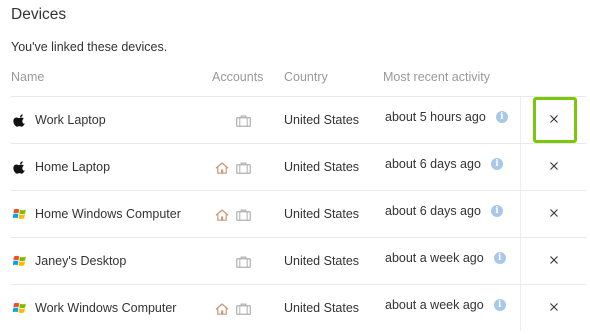  What do you see at coordinates (70, 120) in the screenshot?
I see `device-name: Work Laptop` at bounding box center [70, 120].